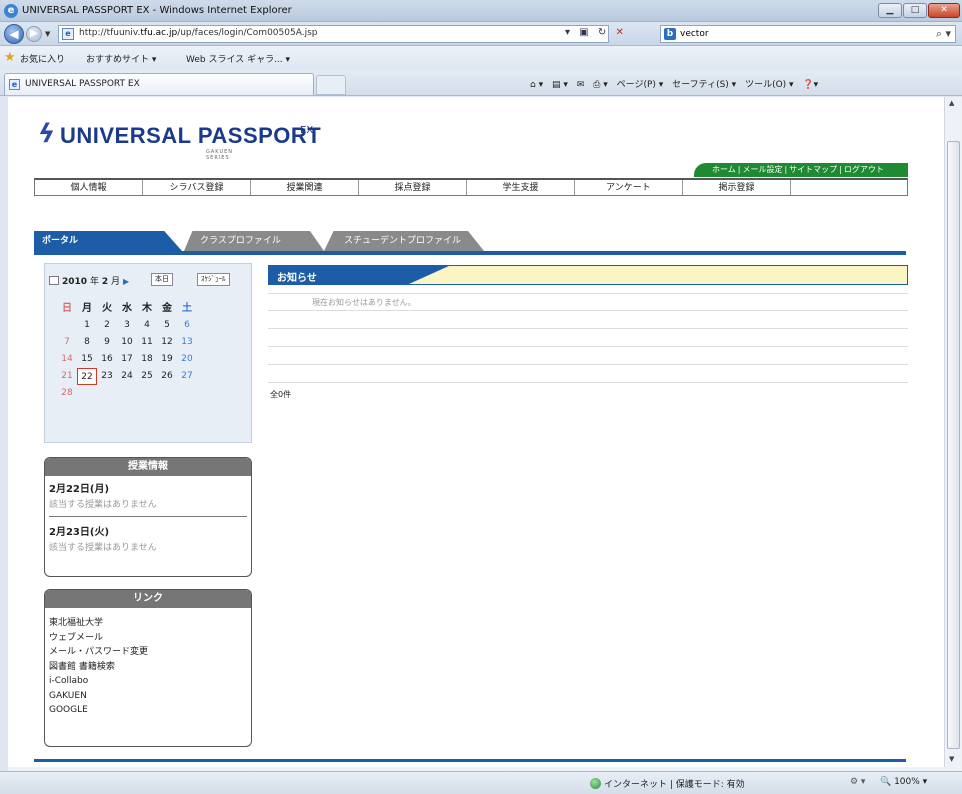 The image size is (962, 794). Describe the element at coordinates (103, 505) in the screenshot. I see `lesson-note: 該当する授業はありません` at that location.